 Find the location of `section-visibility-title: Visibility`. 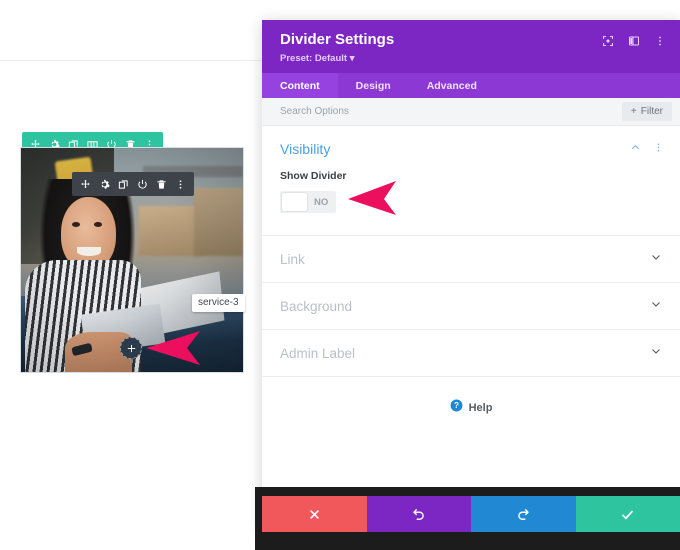

section-visibility-title: Visibility is located at coordinates (305, 149).